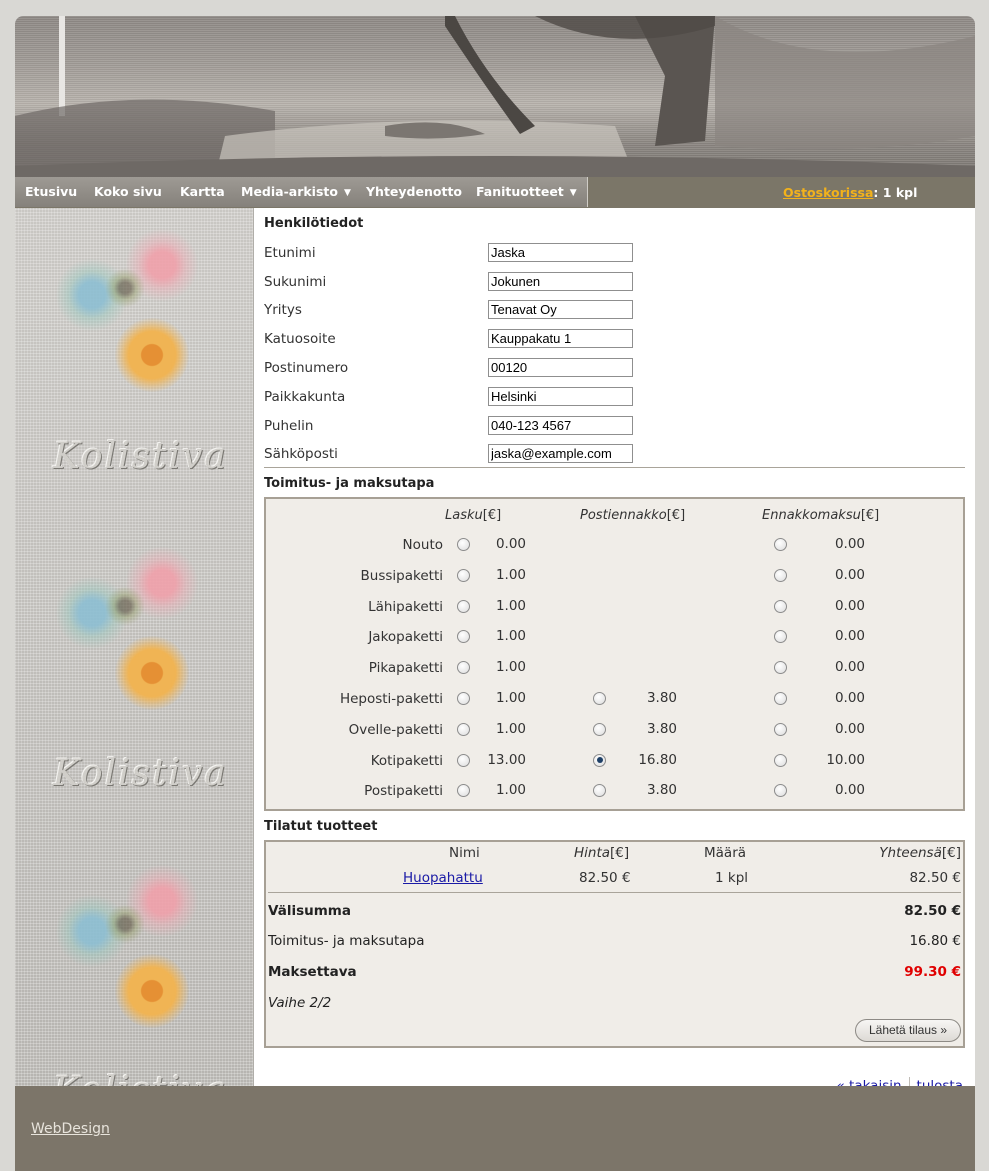  Describe the element at coordinates (289, 426) in the screenshot. I see `label-puhelin: Puhelin` at that location.